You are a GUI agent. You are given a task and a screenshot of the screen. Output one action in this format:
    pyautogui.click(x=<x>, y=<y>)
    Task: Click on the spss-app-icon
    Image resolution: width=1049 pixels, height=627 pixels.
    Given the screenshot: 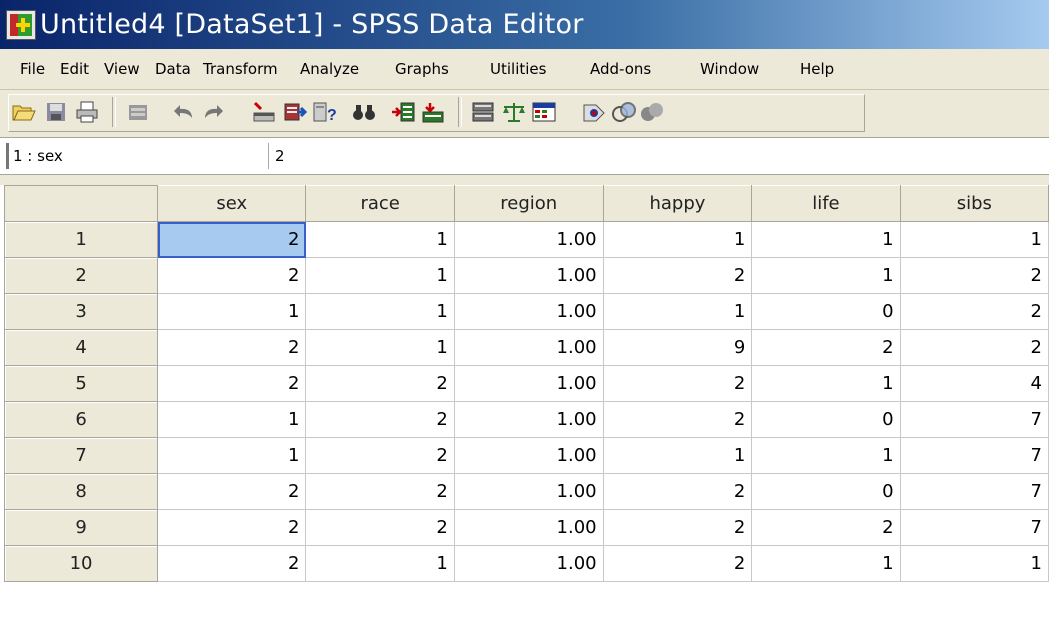 What is the action you would take?
    pyautogui.click(x=21, y=24)
    